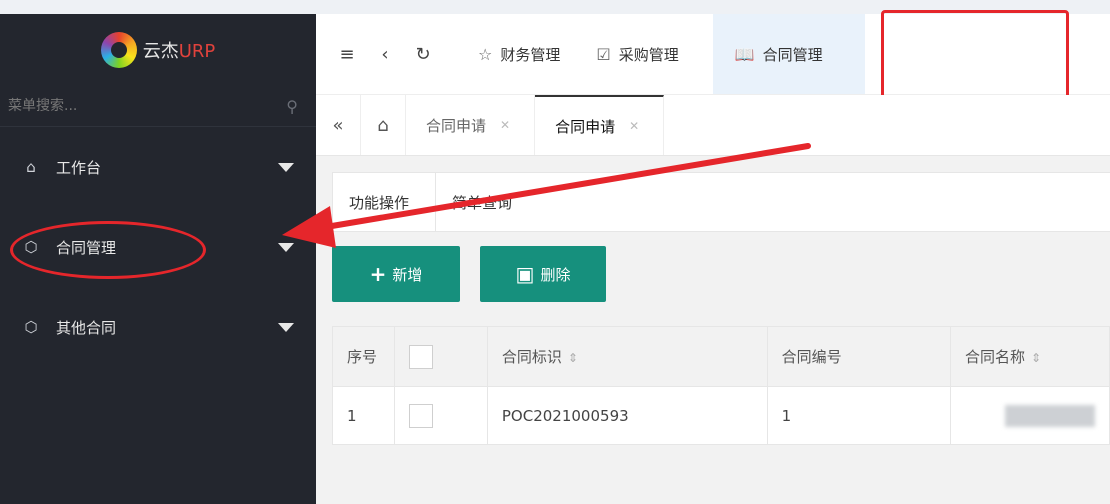 Image resolution: width=1110 pixels, height=504 pixels. I want to click on logo-mark-icon, so click(118, 50).